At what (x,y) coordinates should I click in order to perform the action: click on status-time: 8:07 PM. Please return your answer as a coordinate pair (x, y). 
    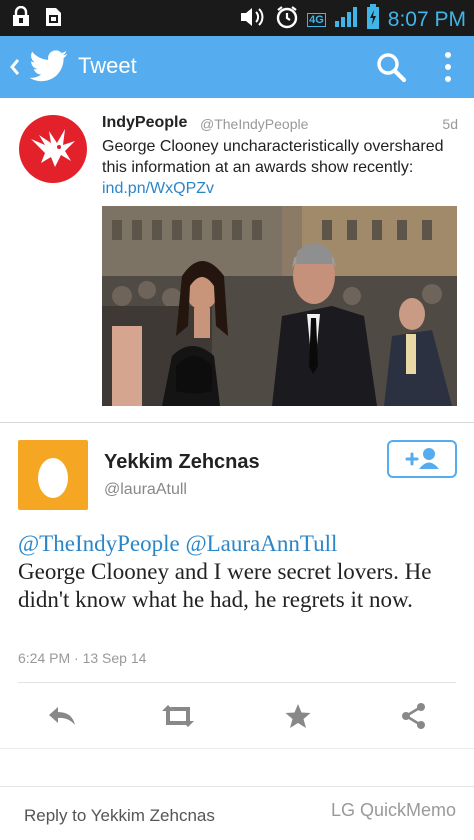
    Looking at the image, I should click on (426, 19).